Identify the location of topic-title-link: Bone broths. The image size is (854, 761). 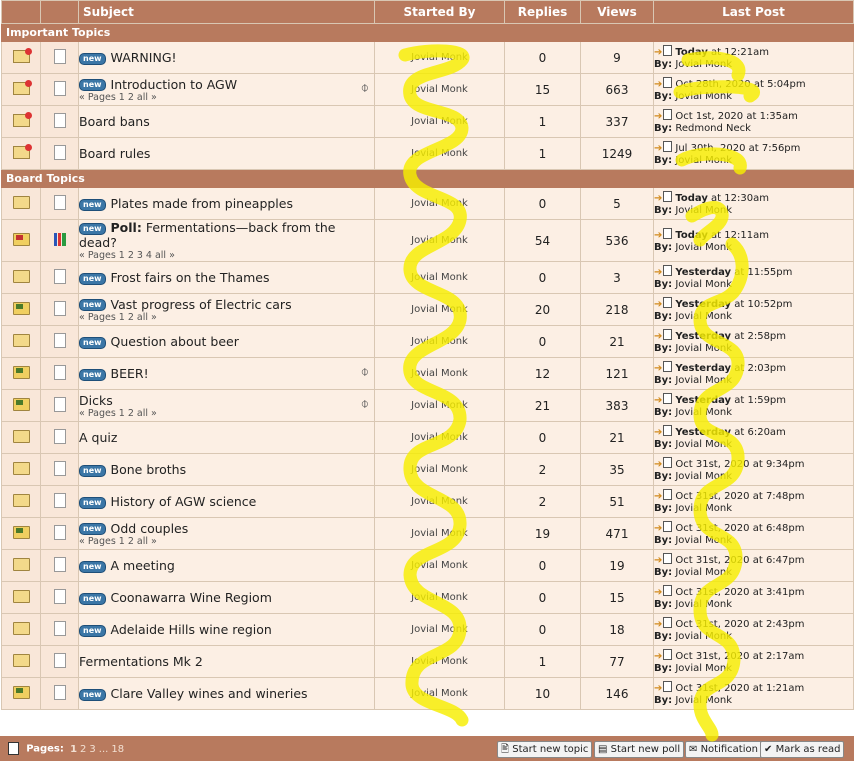
(149, 469).